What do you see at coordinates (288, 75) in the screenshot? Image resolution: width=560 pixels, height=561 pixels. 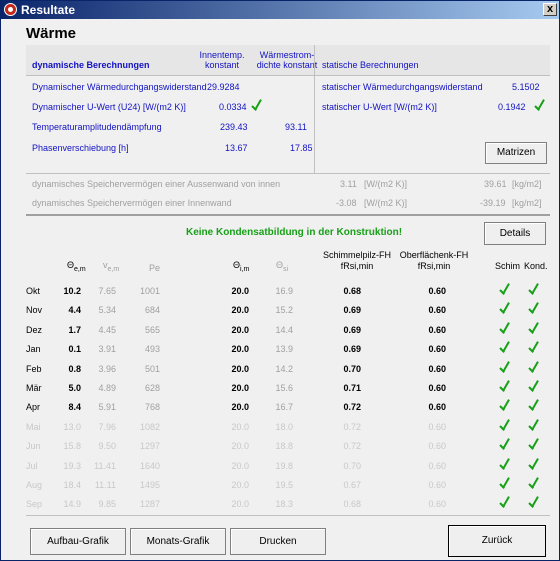 I see `header-divider` at bounding box center [288, 75].